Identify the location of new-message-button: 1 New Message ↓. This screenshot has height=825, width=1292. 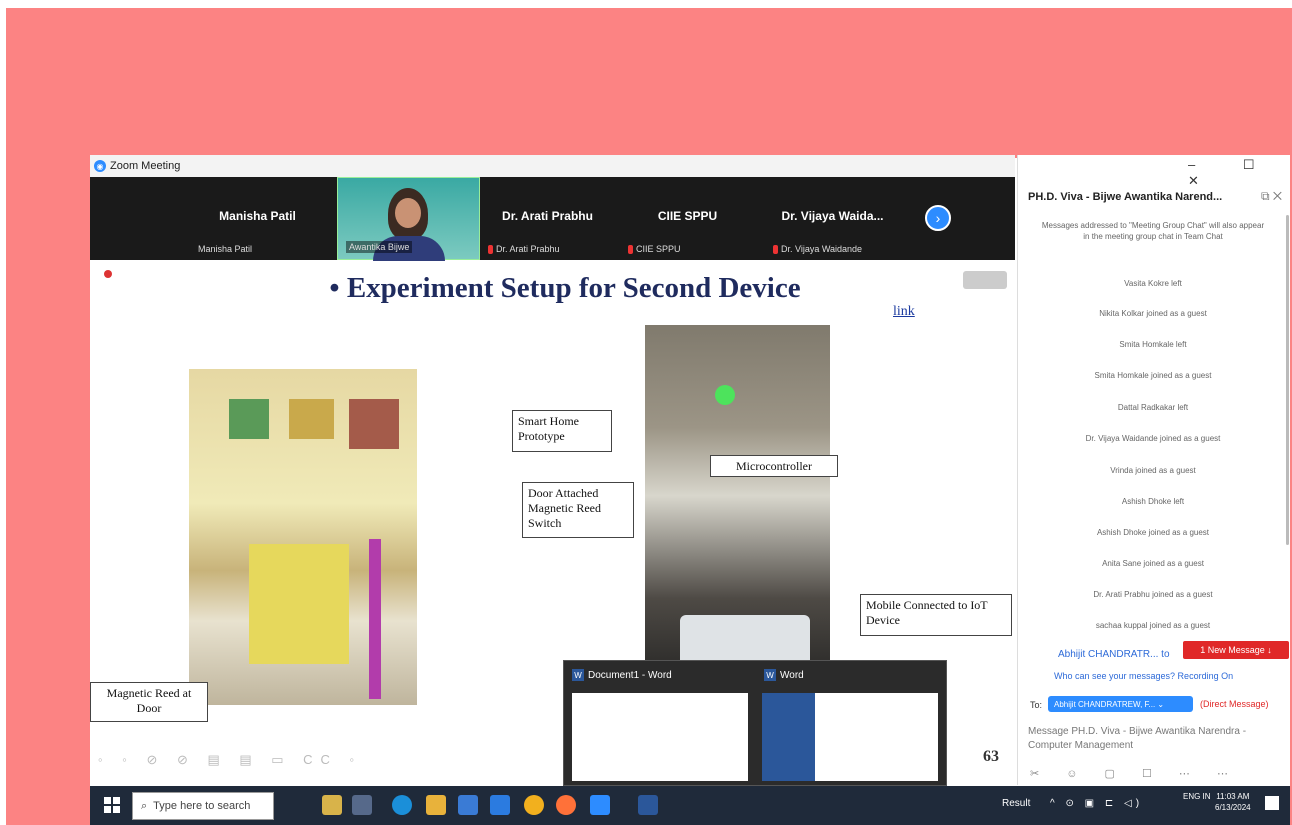
(1236, 650).